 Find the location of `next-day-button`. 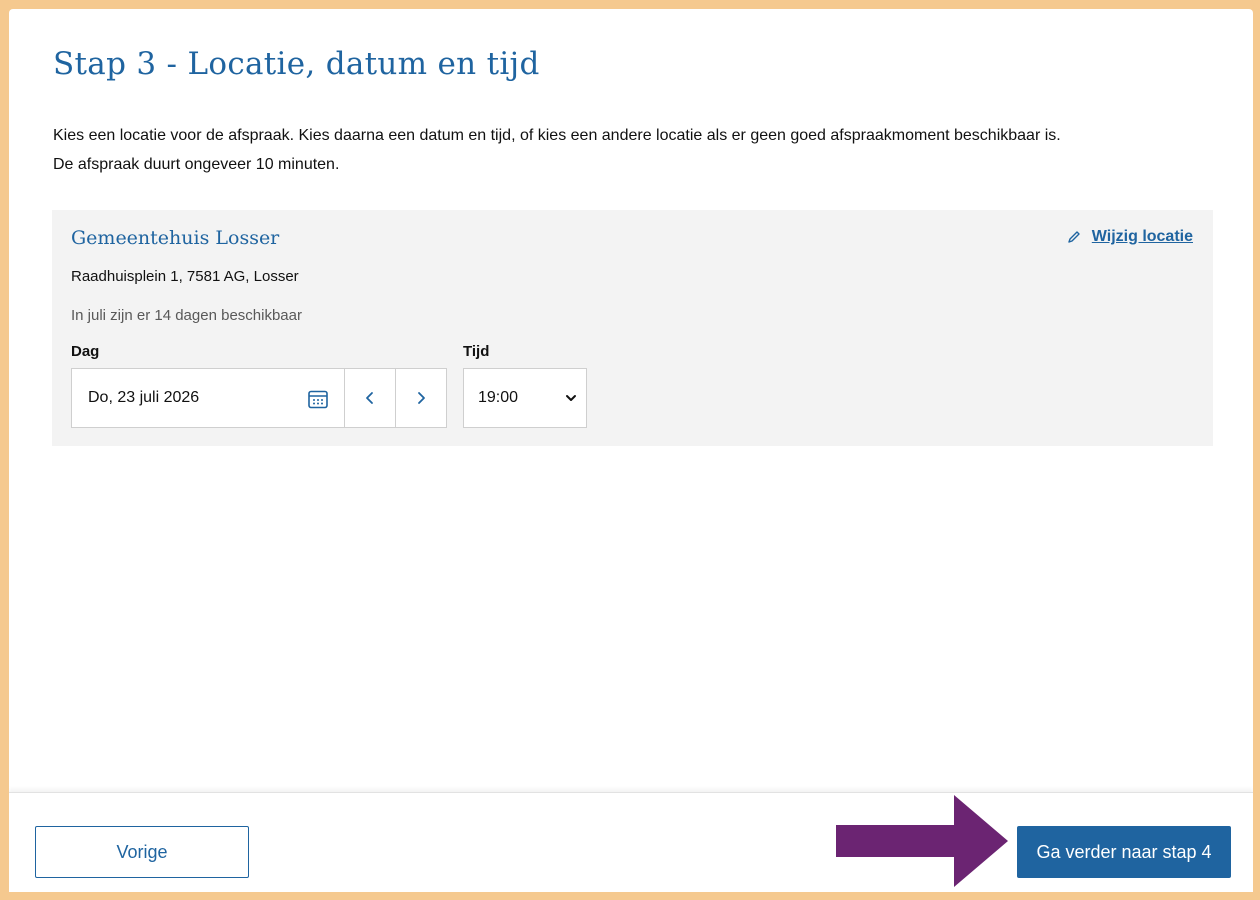

next-day-button is located at coordinates (421, 398).